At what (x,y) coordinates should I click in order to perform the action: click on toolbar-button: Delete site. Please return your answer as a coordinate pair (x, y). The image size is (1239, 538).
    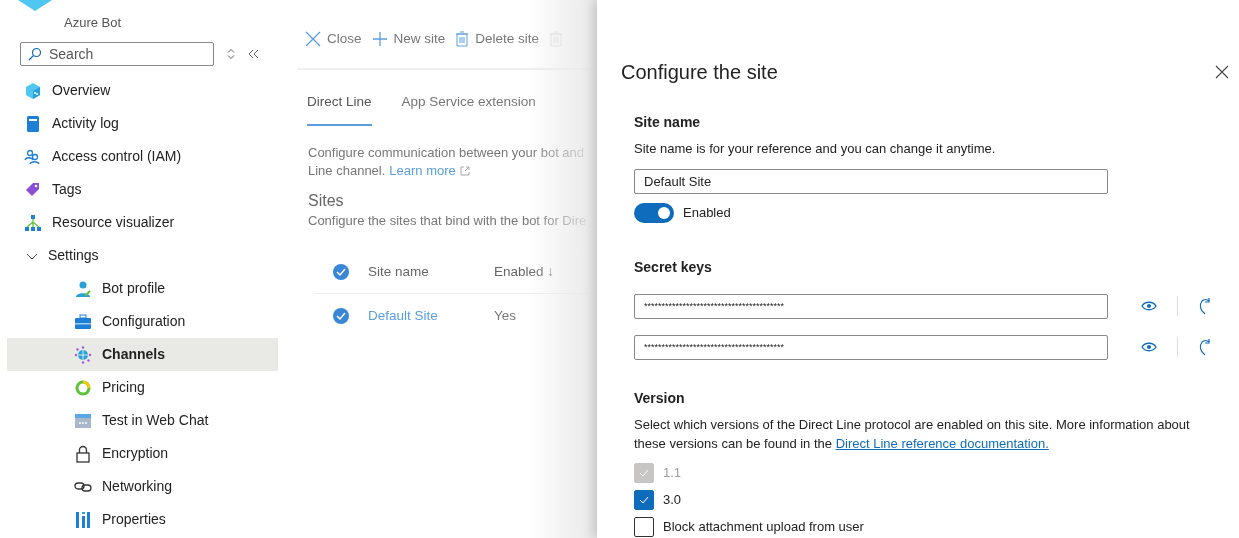
    Looking at the image, I should click on (497, 39).